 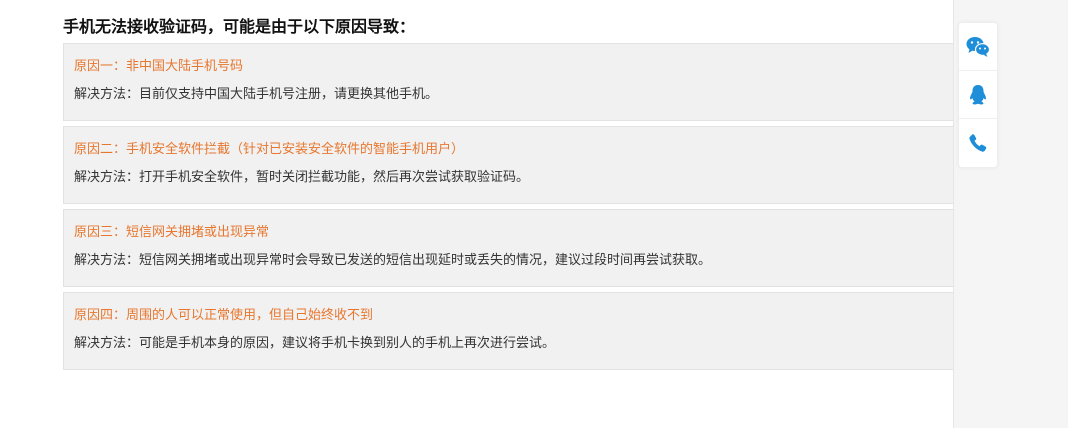 I want to click on side-toolbar, so click(x=978, y=95).